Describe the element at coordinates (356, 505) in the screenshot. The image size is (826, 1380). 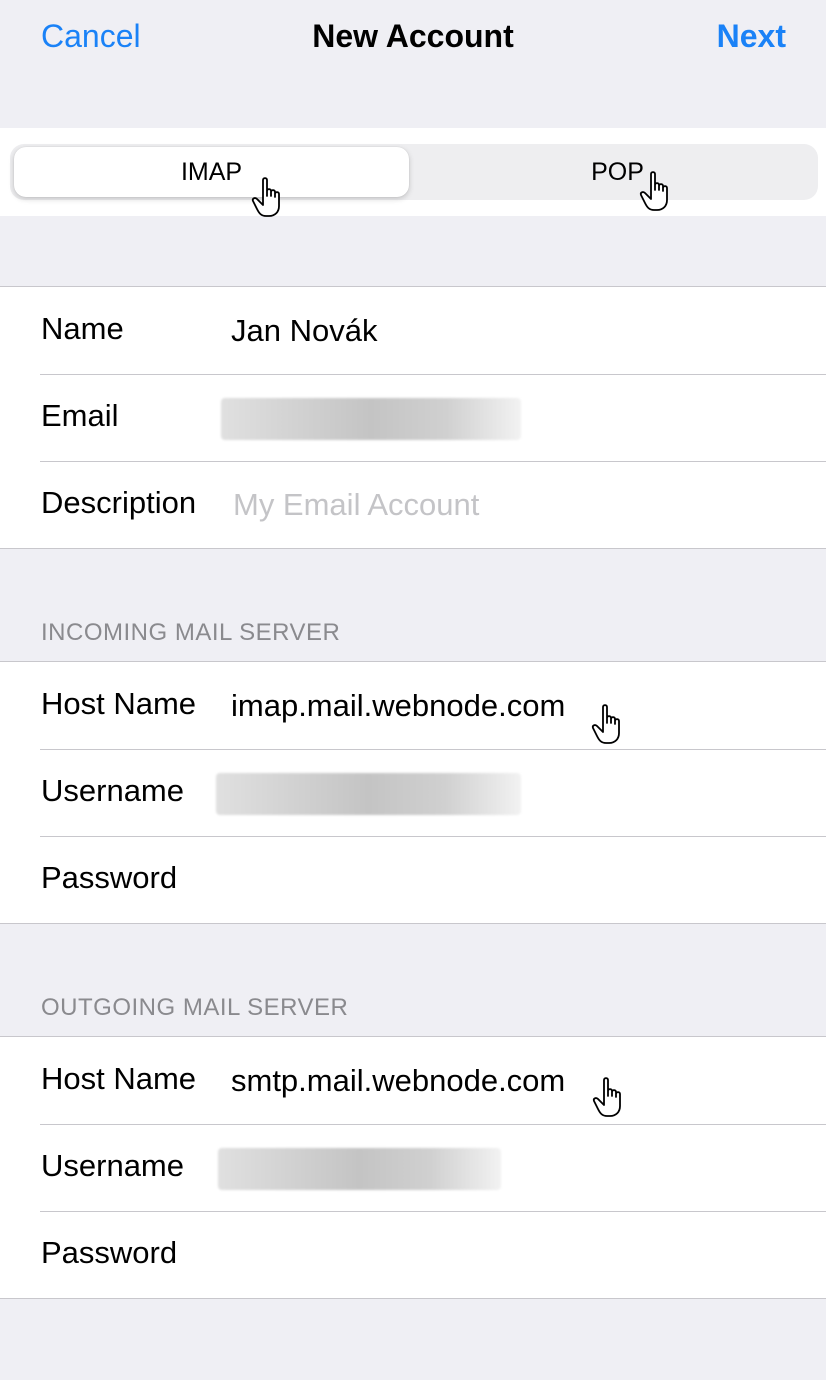
I see `description-field: My Email Account` at that location.